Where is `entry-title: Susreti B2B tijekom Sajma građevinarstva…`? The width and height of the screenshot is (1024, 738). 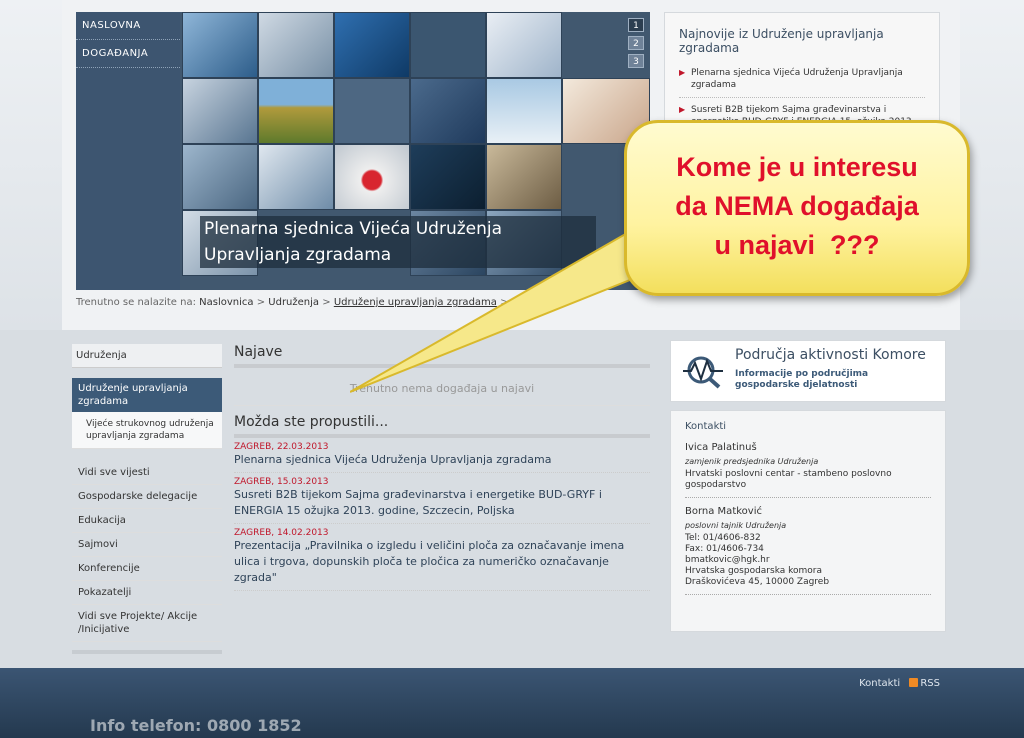 entry-title: Susreti B2B tijekom Sajma građevinarstva… is located at coordinates (442, 503).